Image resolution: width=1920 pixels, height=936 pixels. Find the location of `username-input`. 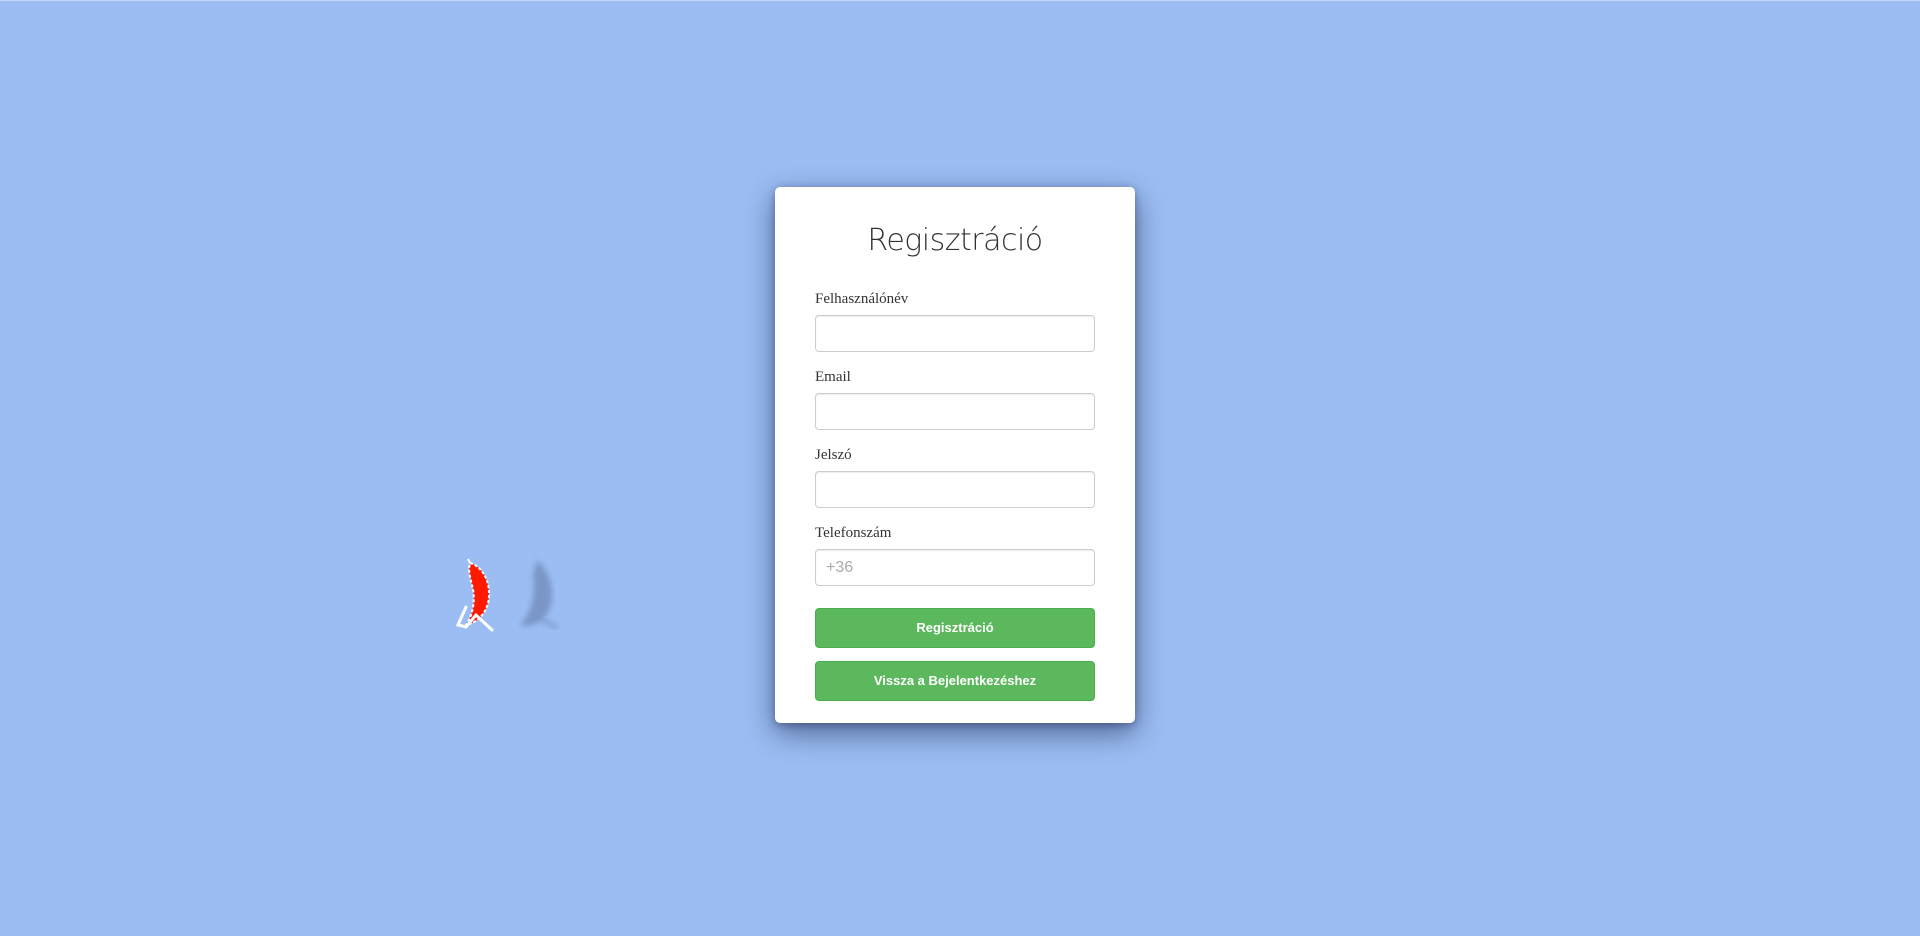

username-input is located at coordinates (955, 333).